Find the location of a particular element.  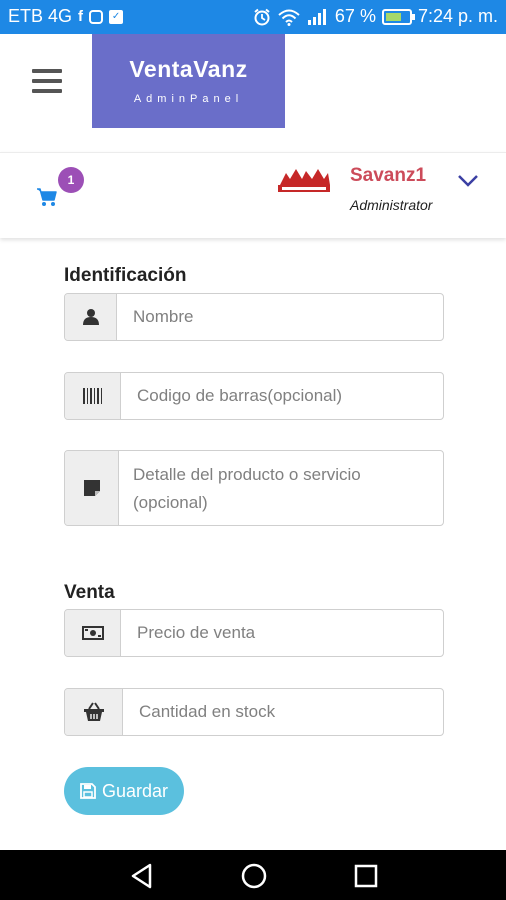

save-button: Guardar is located at coordinates (124, 791).